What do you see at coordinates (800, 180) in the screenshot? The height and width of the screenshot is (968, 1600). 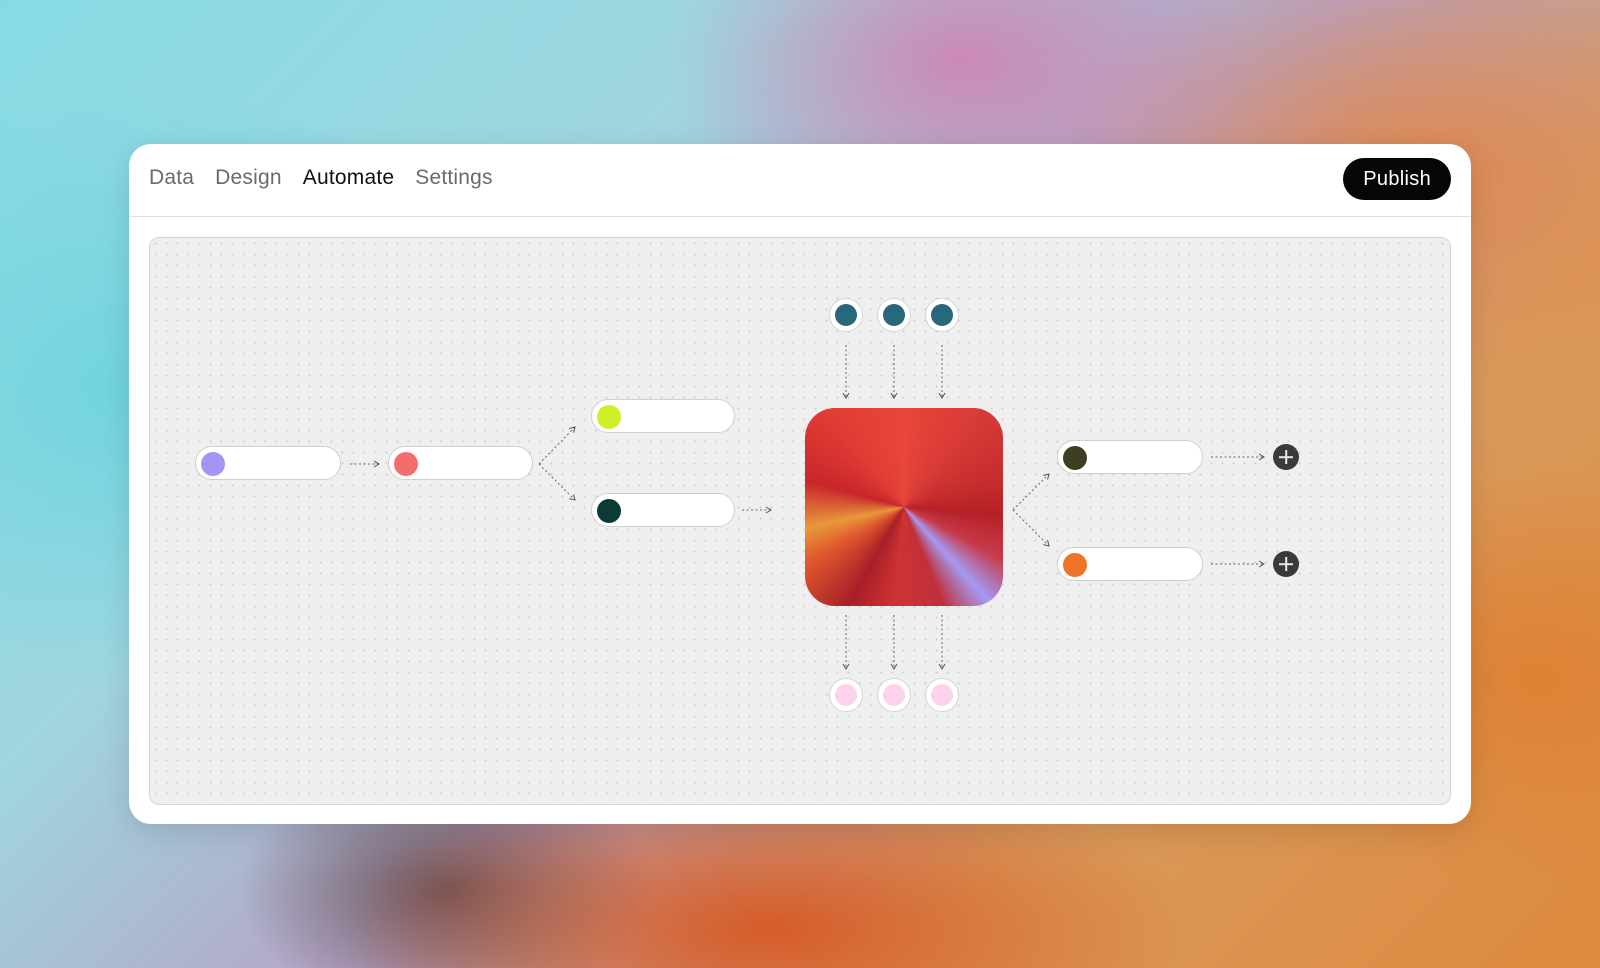 I see `top-bar: Data Design Automate Settings Publish` at bounding box center [800, 180].